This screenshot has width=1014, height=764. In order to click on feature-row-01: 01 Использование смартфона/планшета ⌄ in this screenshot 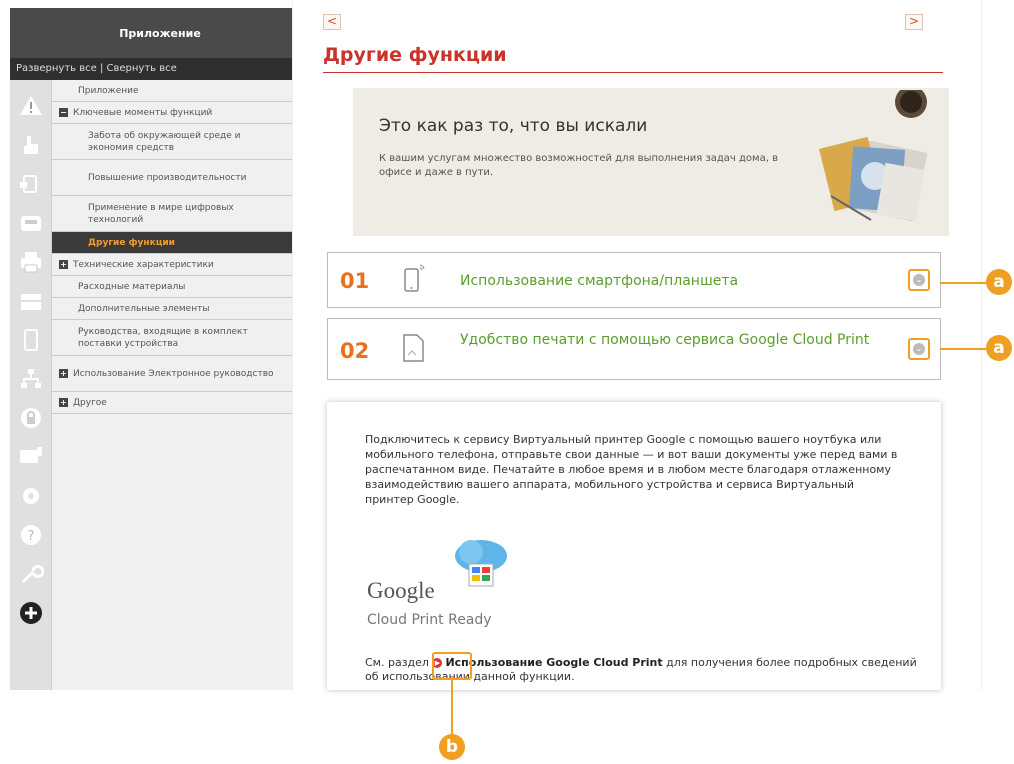, I will do `click(634, 280)`.